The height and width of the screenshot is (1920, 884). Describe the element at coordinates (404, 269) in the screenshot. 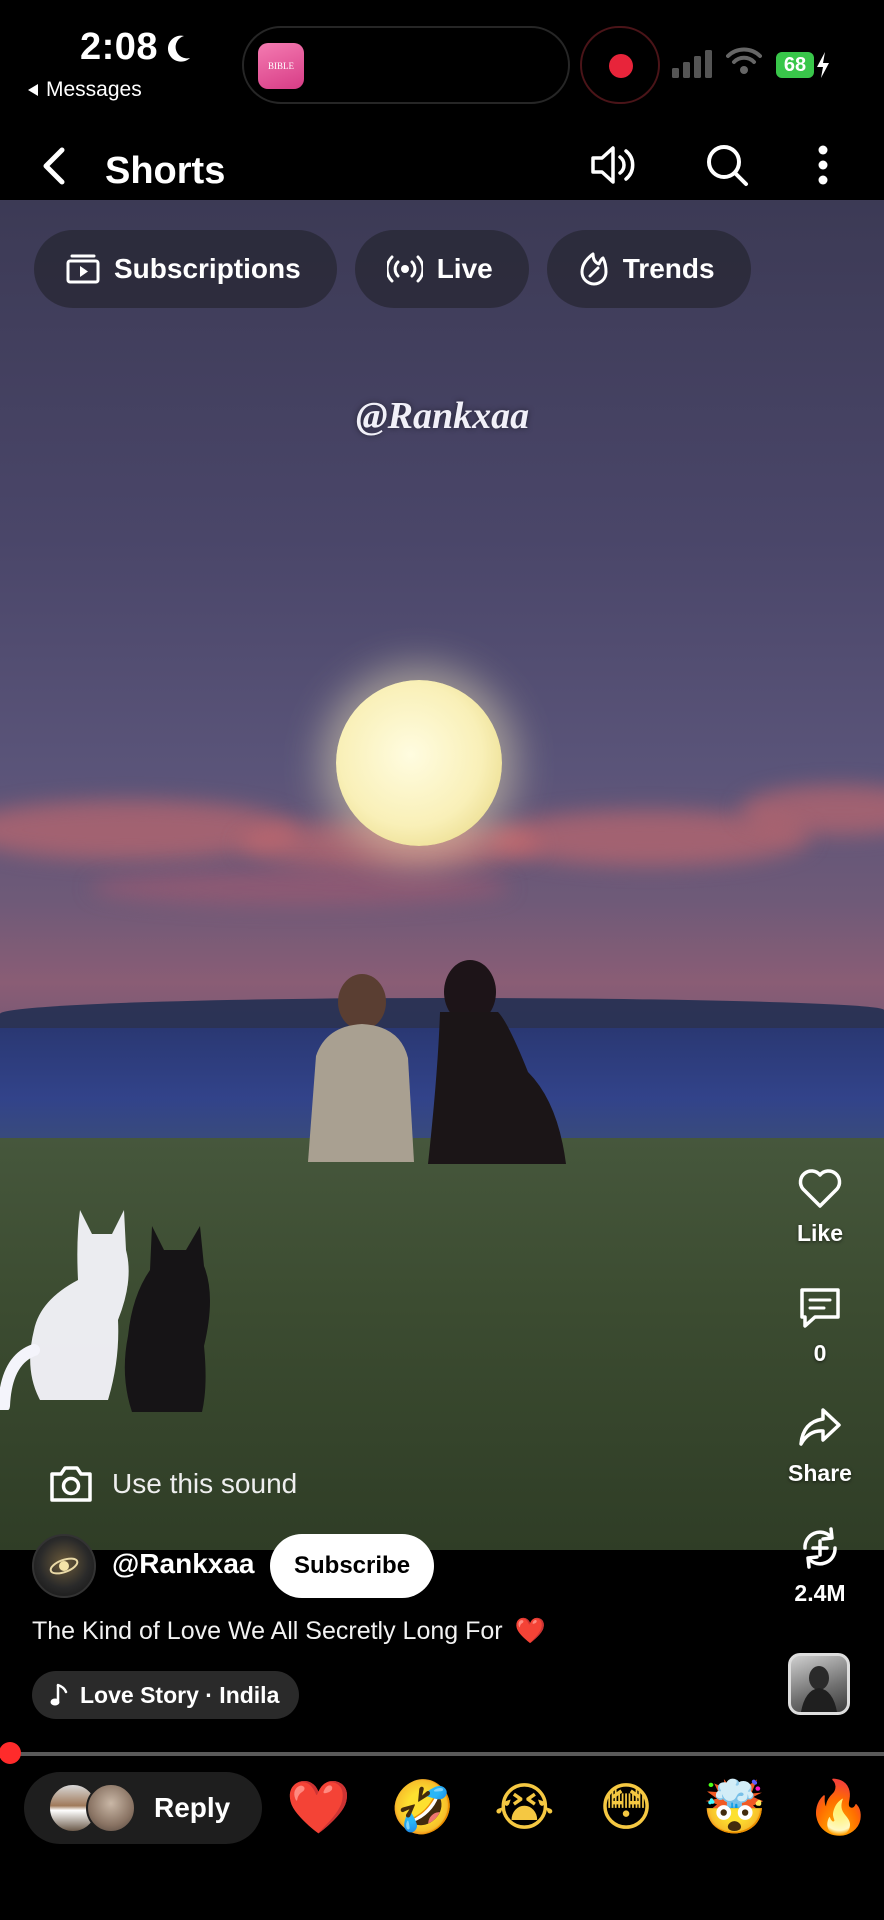

I see `live-icon` at that location.